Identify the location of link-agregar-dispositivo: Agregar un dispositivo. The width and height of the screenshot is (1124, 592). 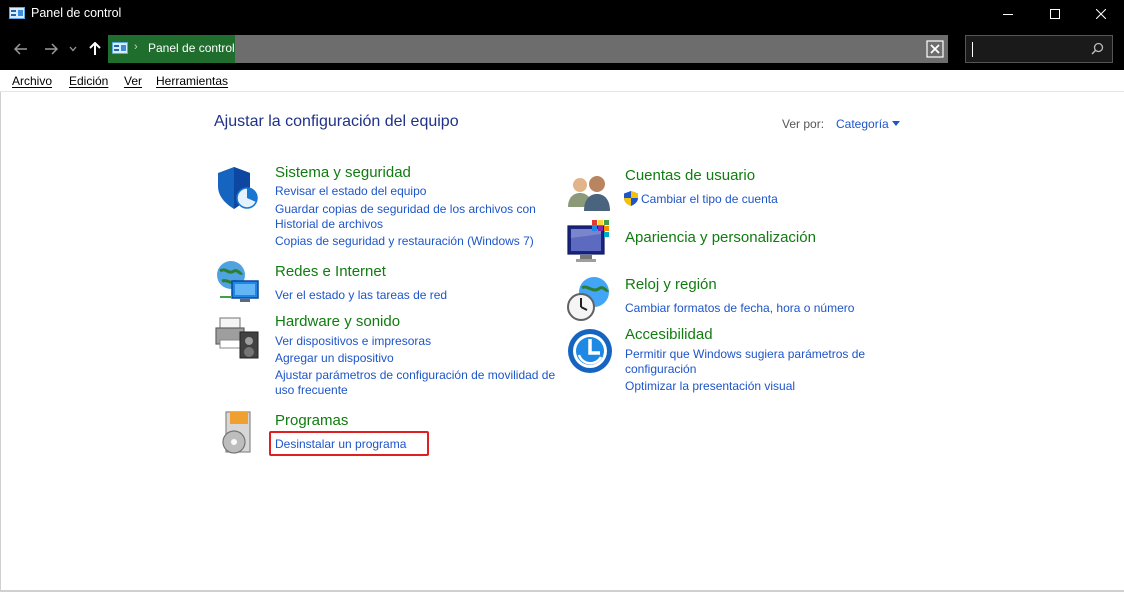
(334, 358).